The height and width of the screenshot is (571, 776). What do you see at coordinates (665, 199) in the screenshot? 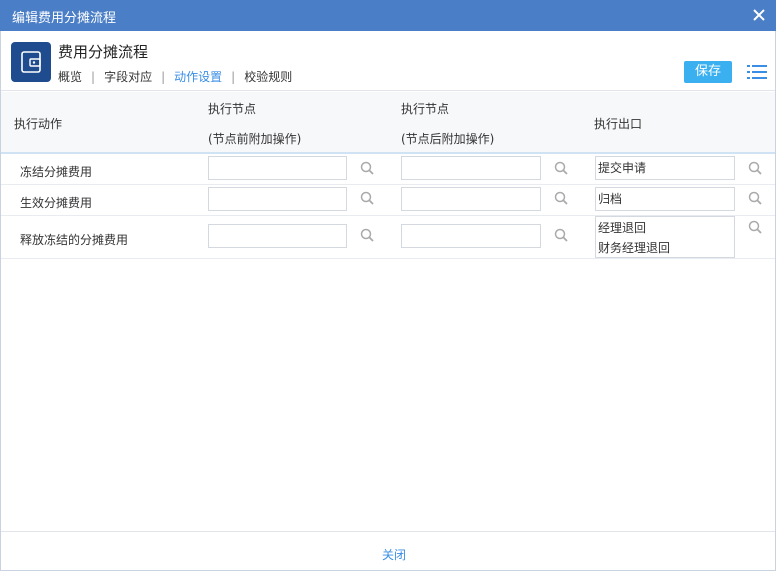
I see `exit-input: 归档` at bounding box center [665, 199].